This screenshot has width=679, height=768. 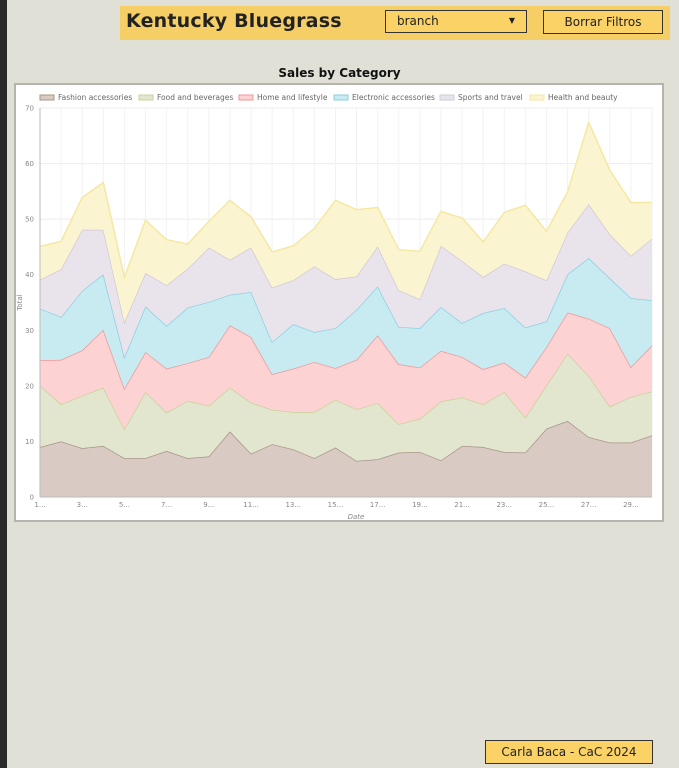 What do you see at coordinates (29, 442) in the screenshot?
I see `y-tick-label: 10` at bounding box center [29, 442].